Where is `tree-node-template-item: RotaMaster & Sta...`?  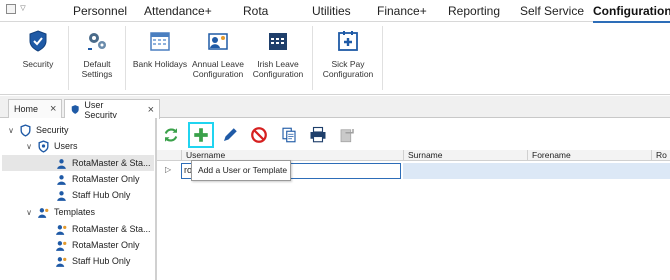
tree-node-template-item: RotaMaster & Sta... is located at coordinates (103, 229).